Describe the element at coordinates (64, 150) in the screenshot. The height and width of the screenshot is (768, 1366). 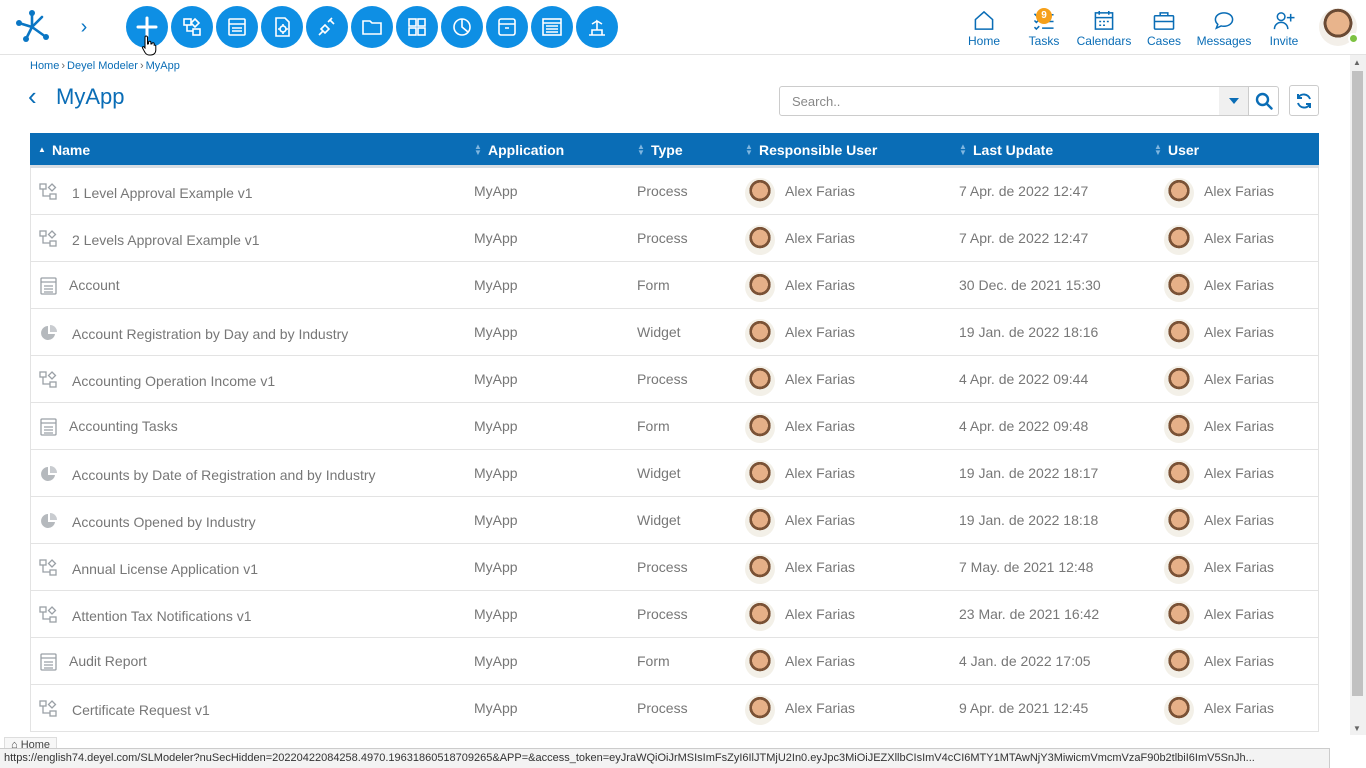
I see `column-header-name: ▲ Name` at that location.